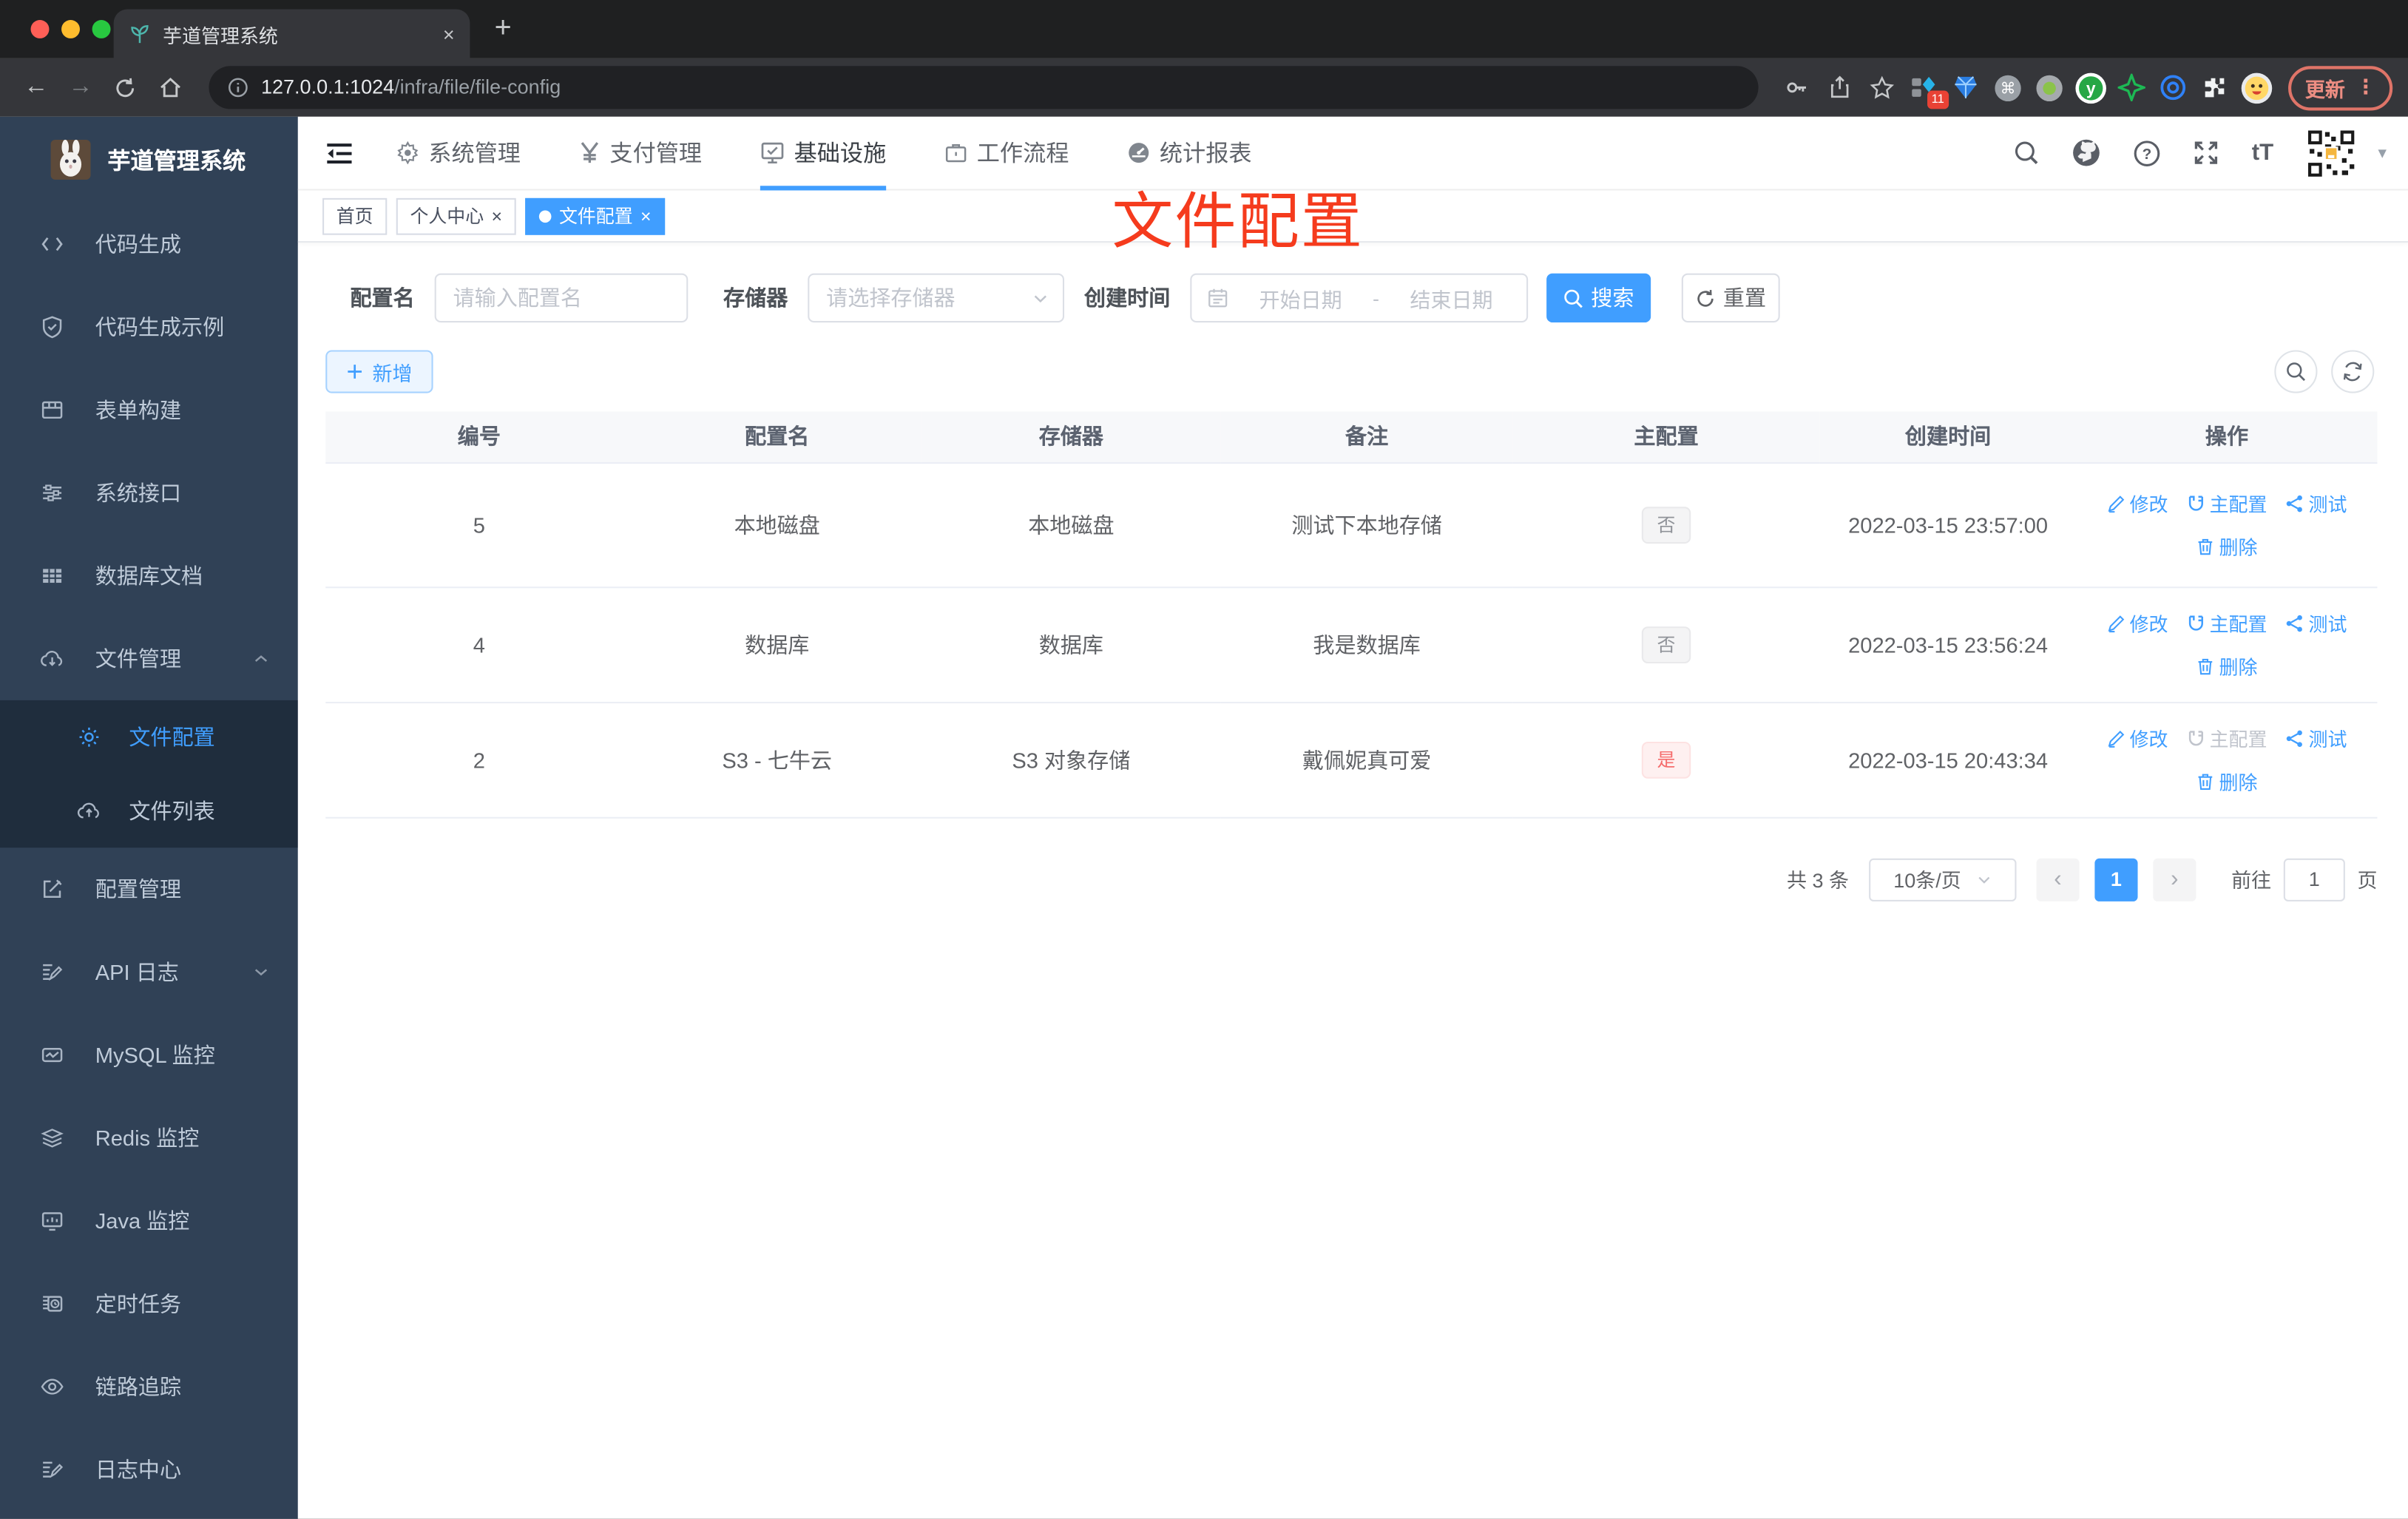 The image size is (2408, 1519). What do you see at coordinates (149, 811) in the screenshot?
I see `sidebar-item-file-list: 文件列表` at bounding box center [149, 811].